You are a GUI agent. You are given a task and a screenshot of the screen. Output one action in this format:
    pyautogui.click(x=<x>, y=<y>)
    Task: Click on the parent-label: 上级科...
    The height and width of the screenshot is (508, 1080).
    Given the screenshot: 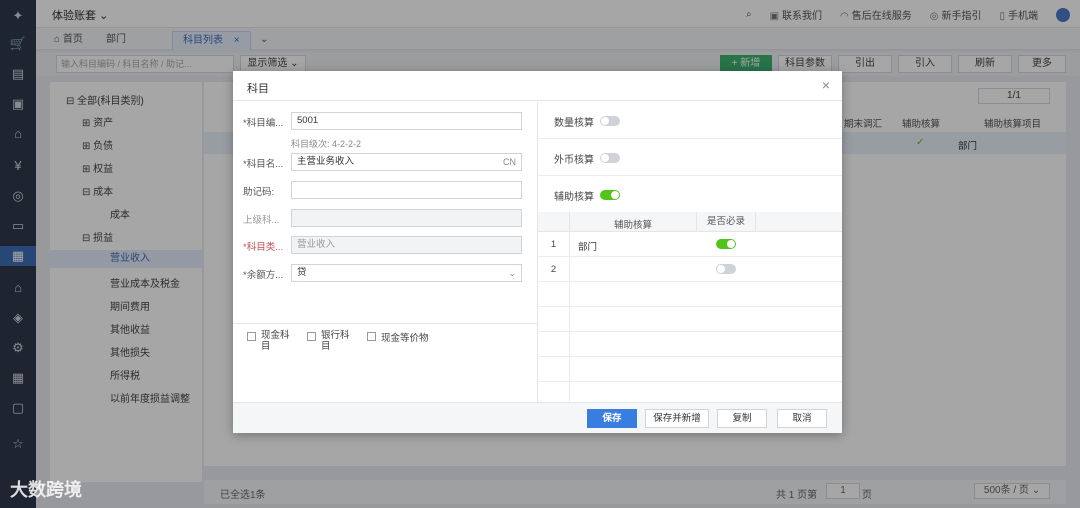 What is the action you would take?
    pyautogui.click(x=261, y=220)
    